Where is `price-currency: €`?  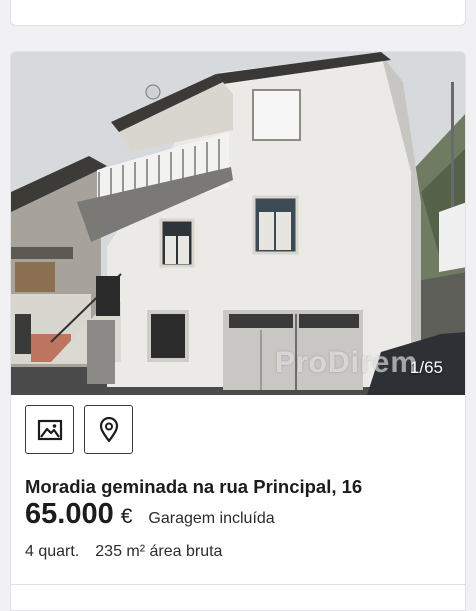 price-currency: € is located at coordinates (126, 516).